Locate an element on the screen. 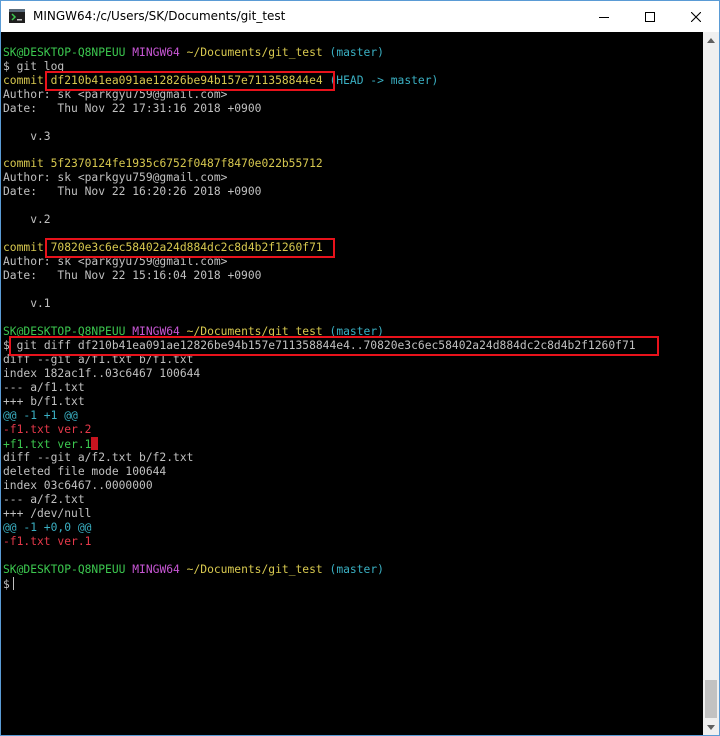  commit-date: Date: Thu Nov 22 15:16:04 2018 +0900 is located at coordinates (132, 275).